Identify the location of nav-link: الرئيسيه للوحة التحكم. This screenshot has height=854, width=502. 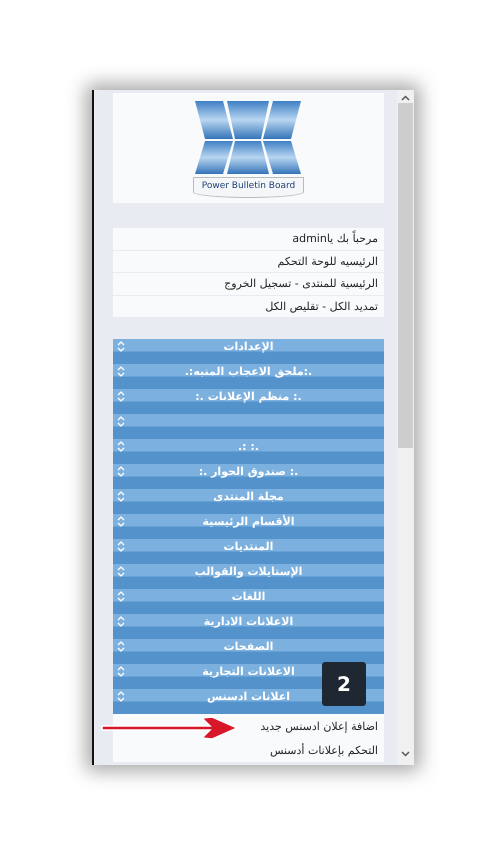
(248, 261).